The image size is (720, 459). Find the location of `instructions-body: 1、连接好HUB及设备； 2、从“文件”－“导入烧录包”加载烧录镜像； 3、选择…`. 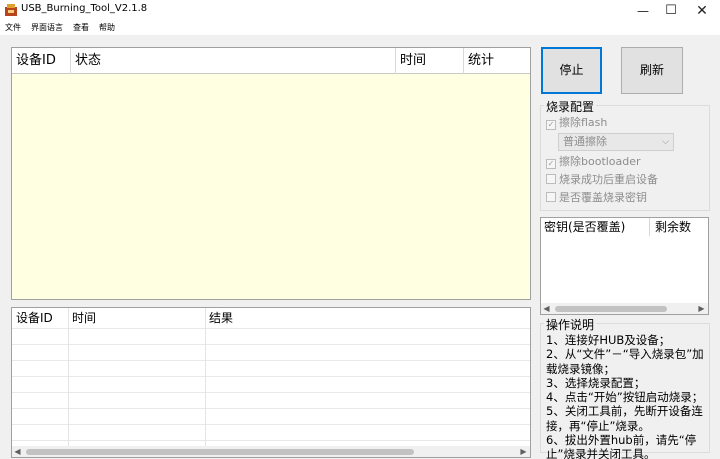

instructions-body: 1、连接好HUB及设备； 2、从“文件”－“导入烧录包”加载烧录镜像； 3、选择… is located at coordinates (627, 396).